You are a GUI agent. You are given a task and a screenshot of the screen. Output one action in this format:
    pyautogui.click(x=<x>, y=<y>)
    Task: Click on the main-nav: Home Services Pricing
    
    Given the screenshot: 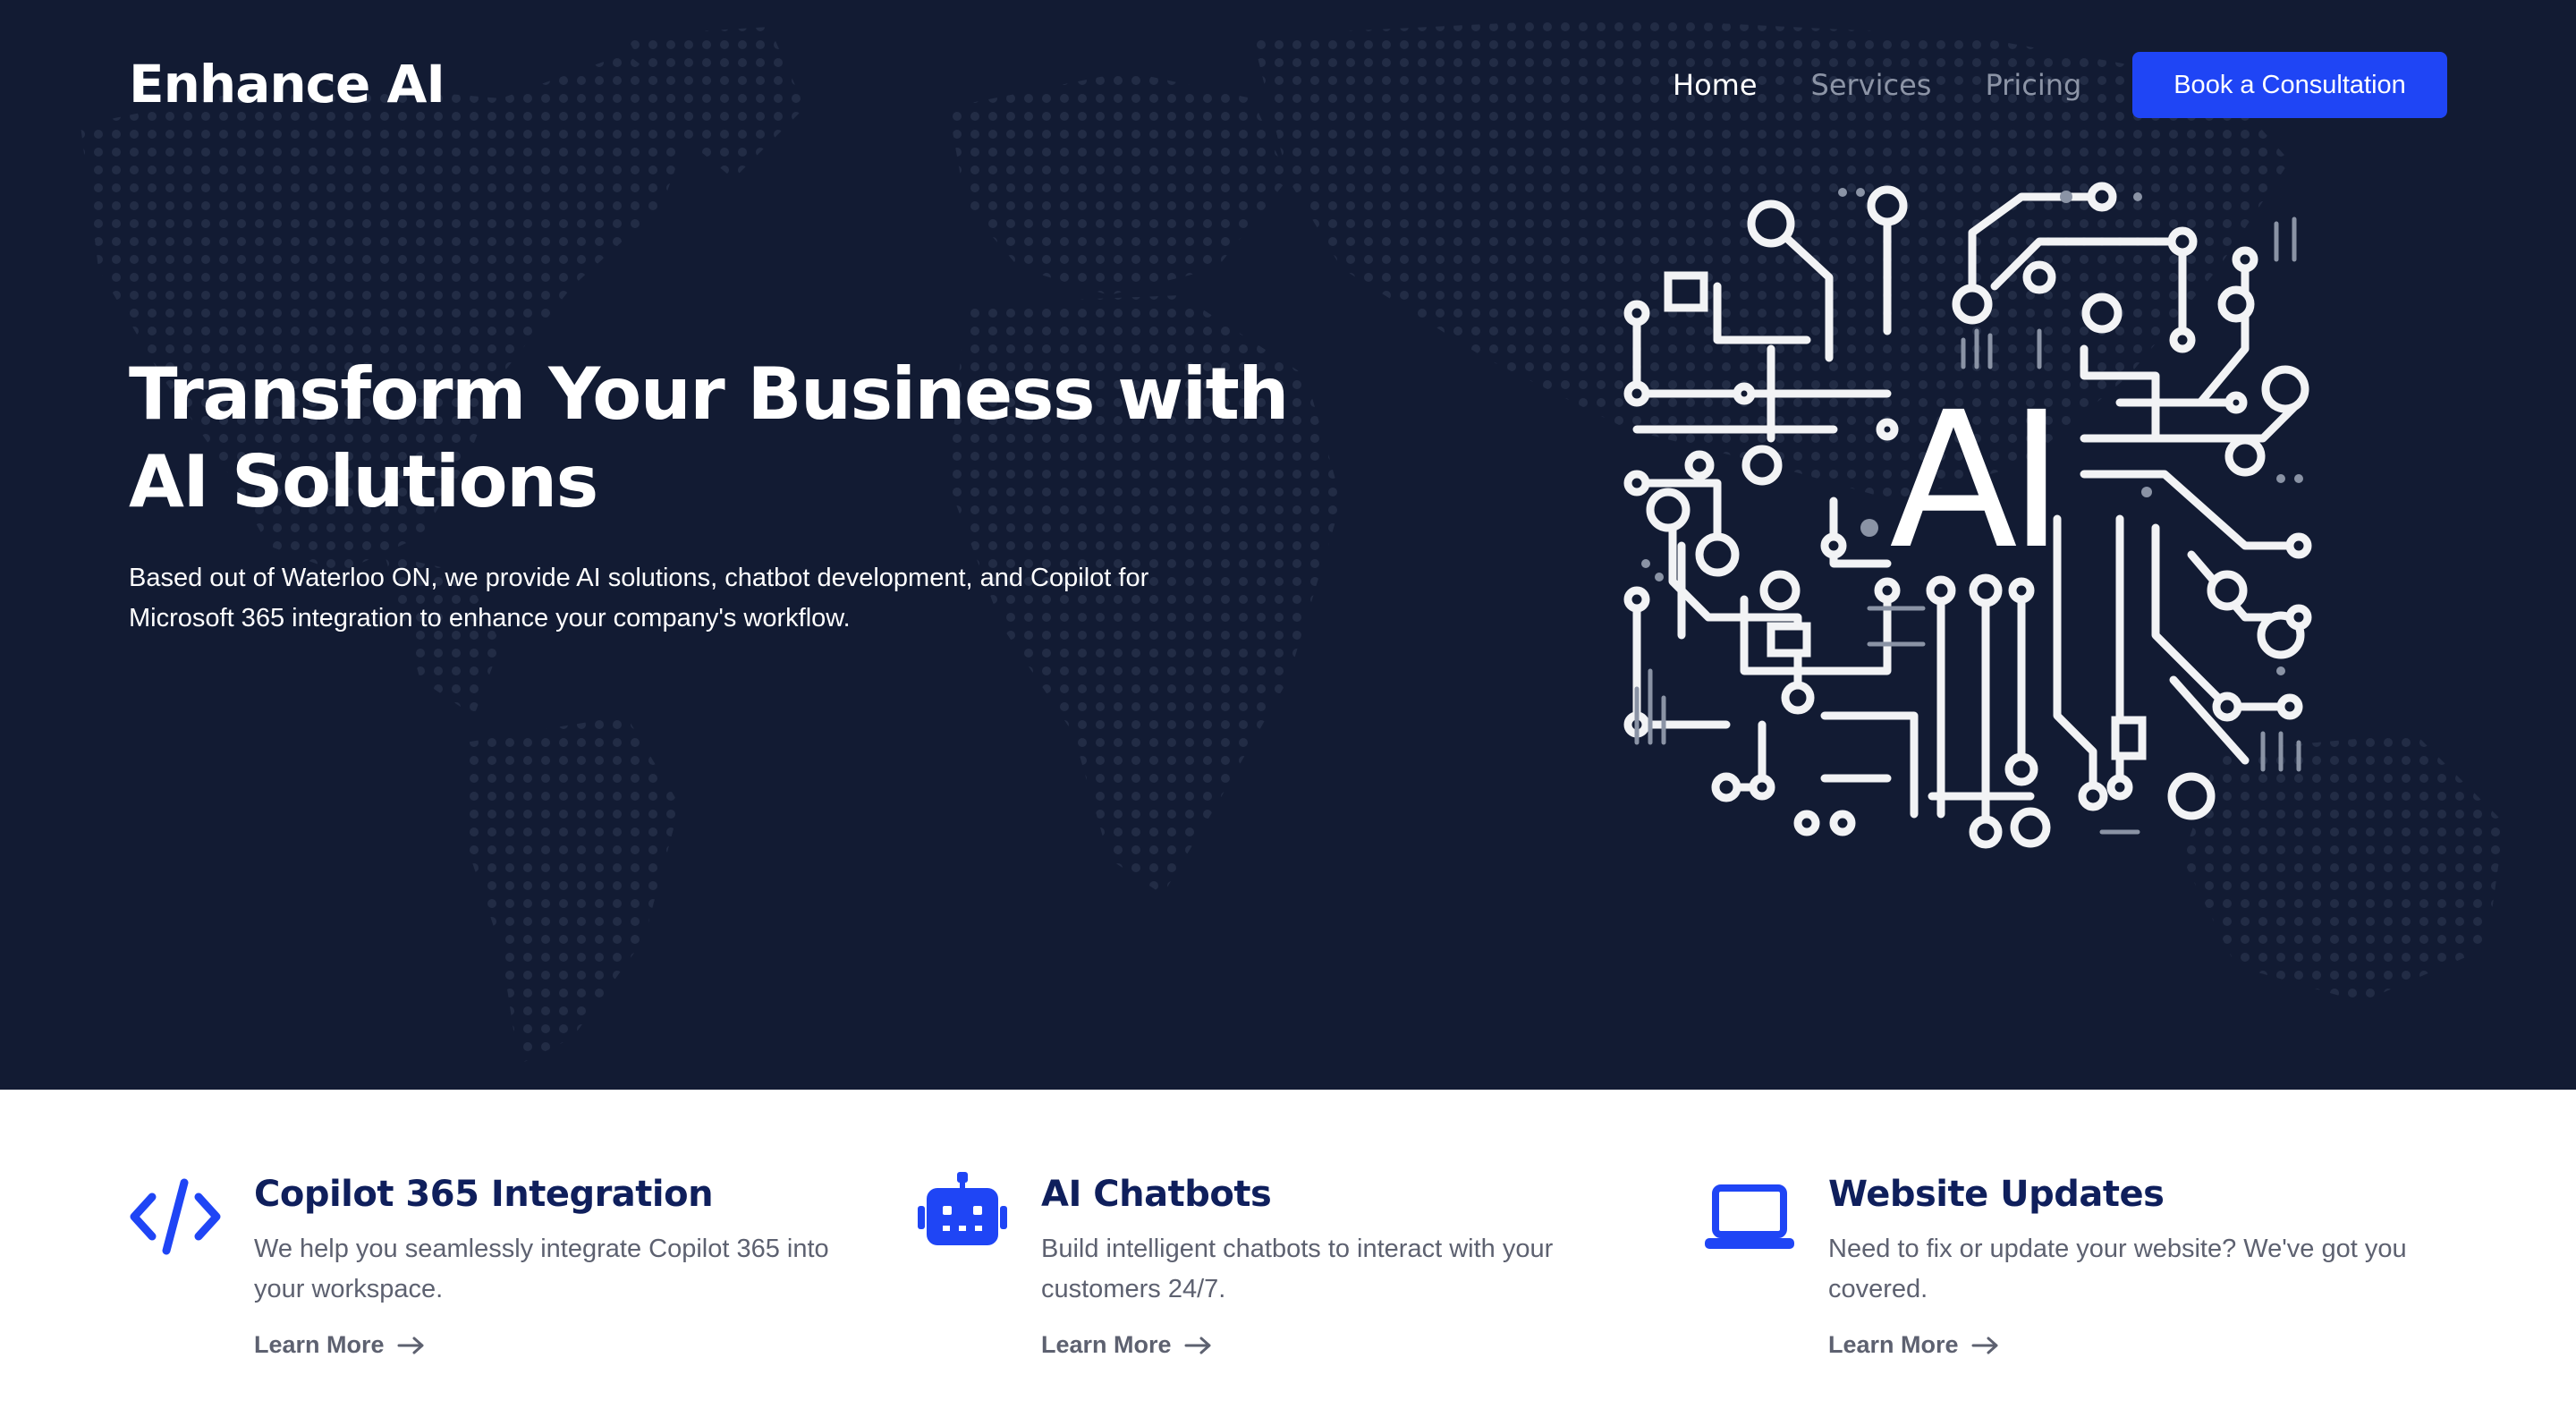 What is the action you would take?
    pyautogui.click(x=1904, y=85)
    